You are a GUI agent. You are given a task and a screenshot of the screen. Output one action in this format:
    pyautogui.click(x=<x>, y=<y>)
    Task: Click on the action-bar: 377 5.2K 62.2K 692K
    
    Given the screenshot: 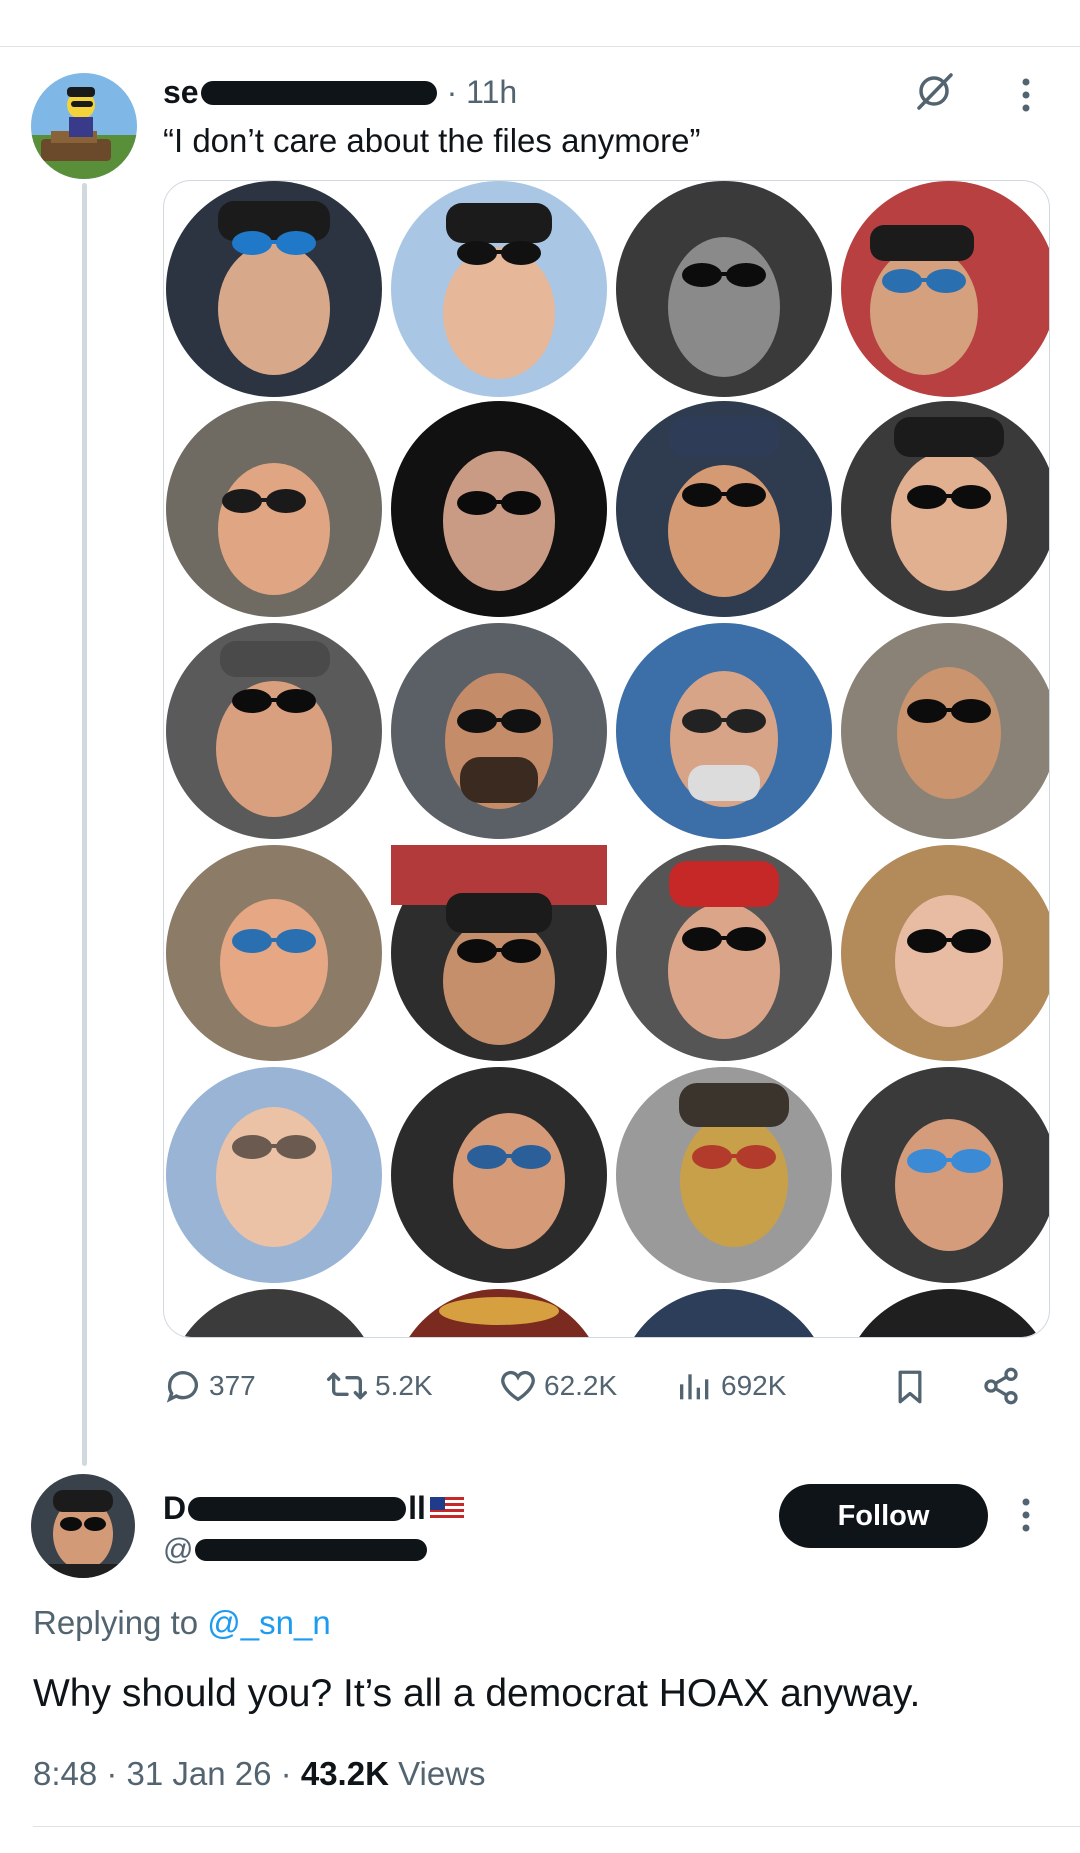 What is the action you would take?
    pyautogui.click(x=605, y=1387)
    